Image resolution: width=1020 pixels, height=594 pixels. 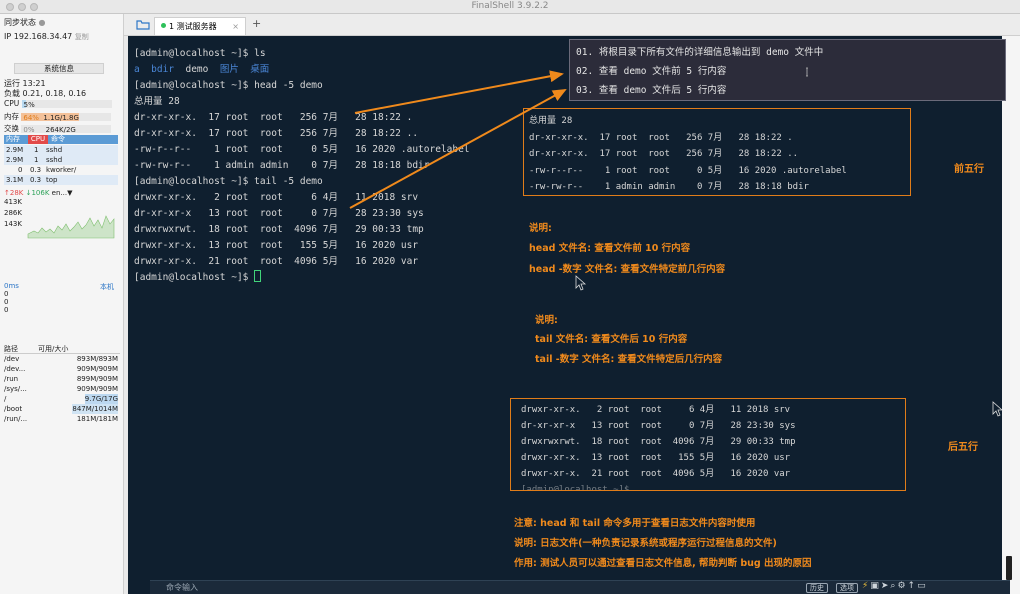 I want to click on tail-explain-title: 说明:, so click(x=546, y=320).